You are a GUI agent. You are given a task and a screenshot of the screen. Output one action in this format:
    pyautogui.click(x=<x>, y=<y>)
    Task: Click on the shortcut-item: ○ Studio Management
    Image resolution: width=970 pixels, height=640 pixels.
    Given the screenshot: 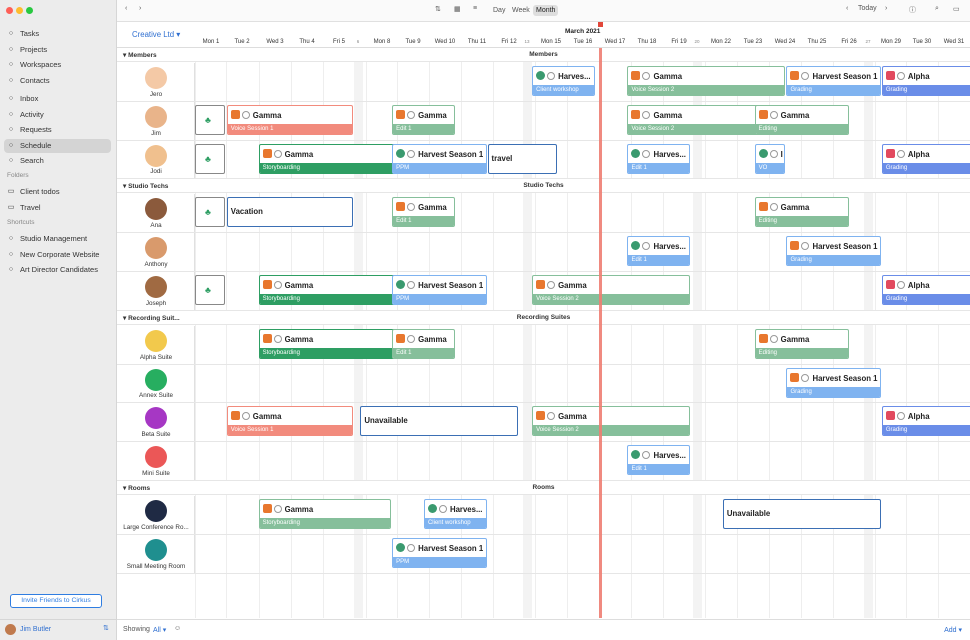 What is the action you would take?
    pyautogui.click(x=57, y=239)
    